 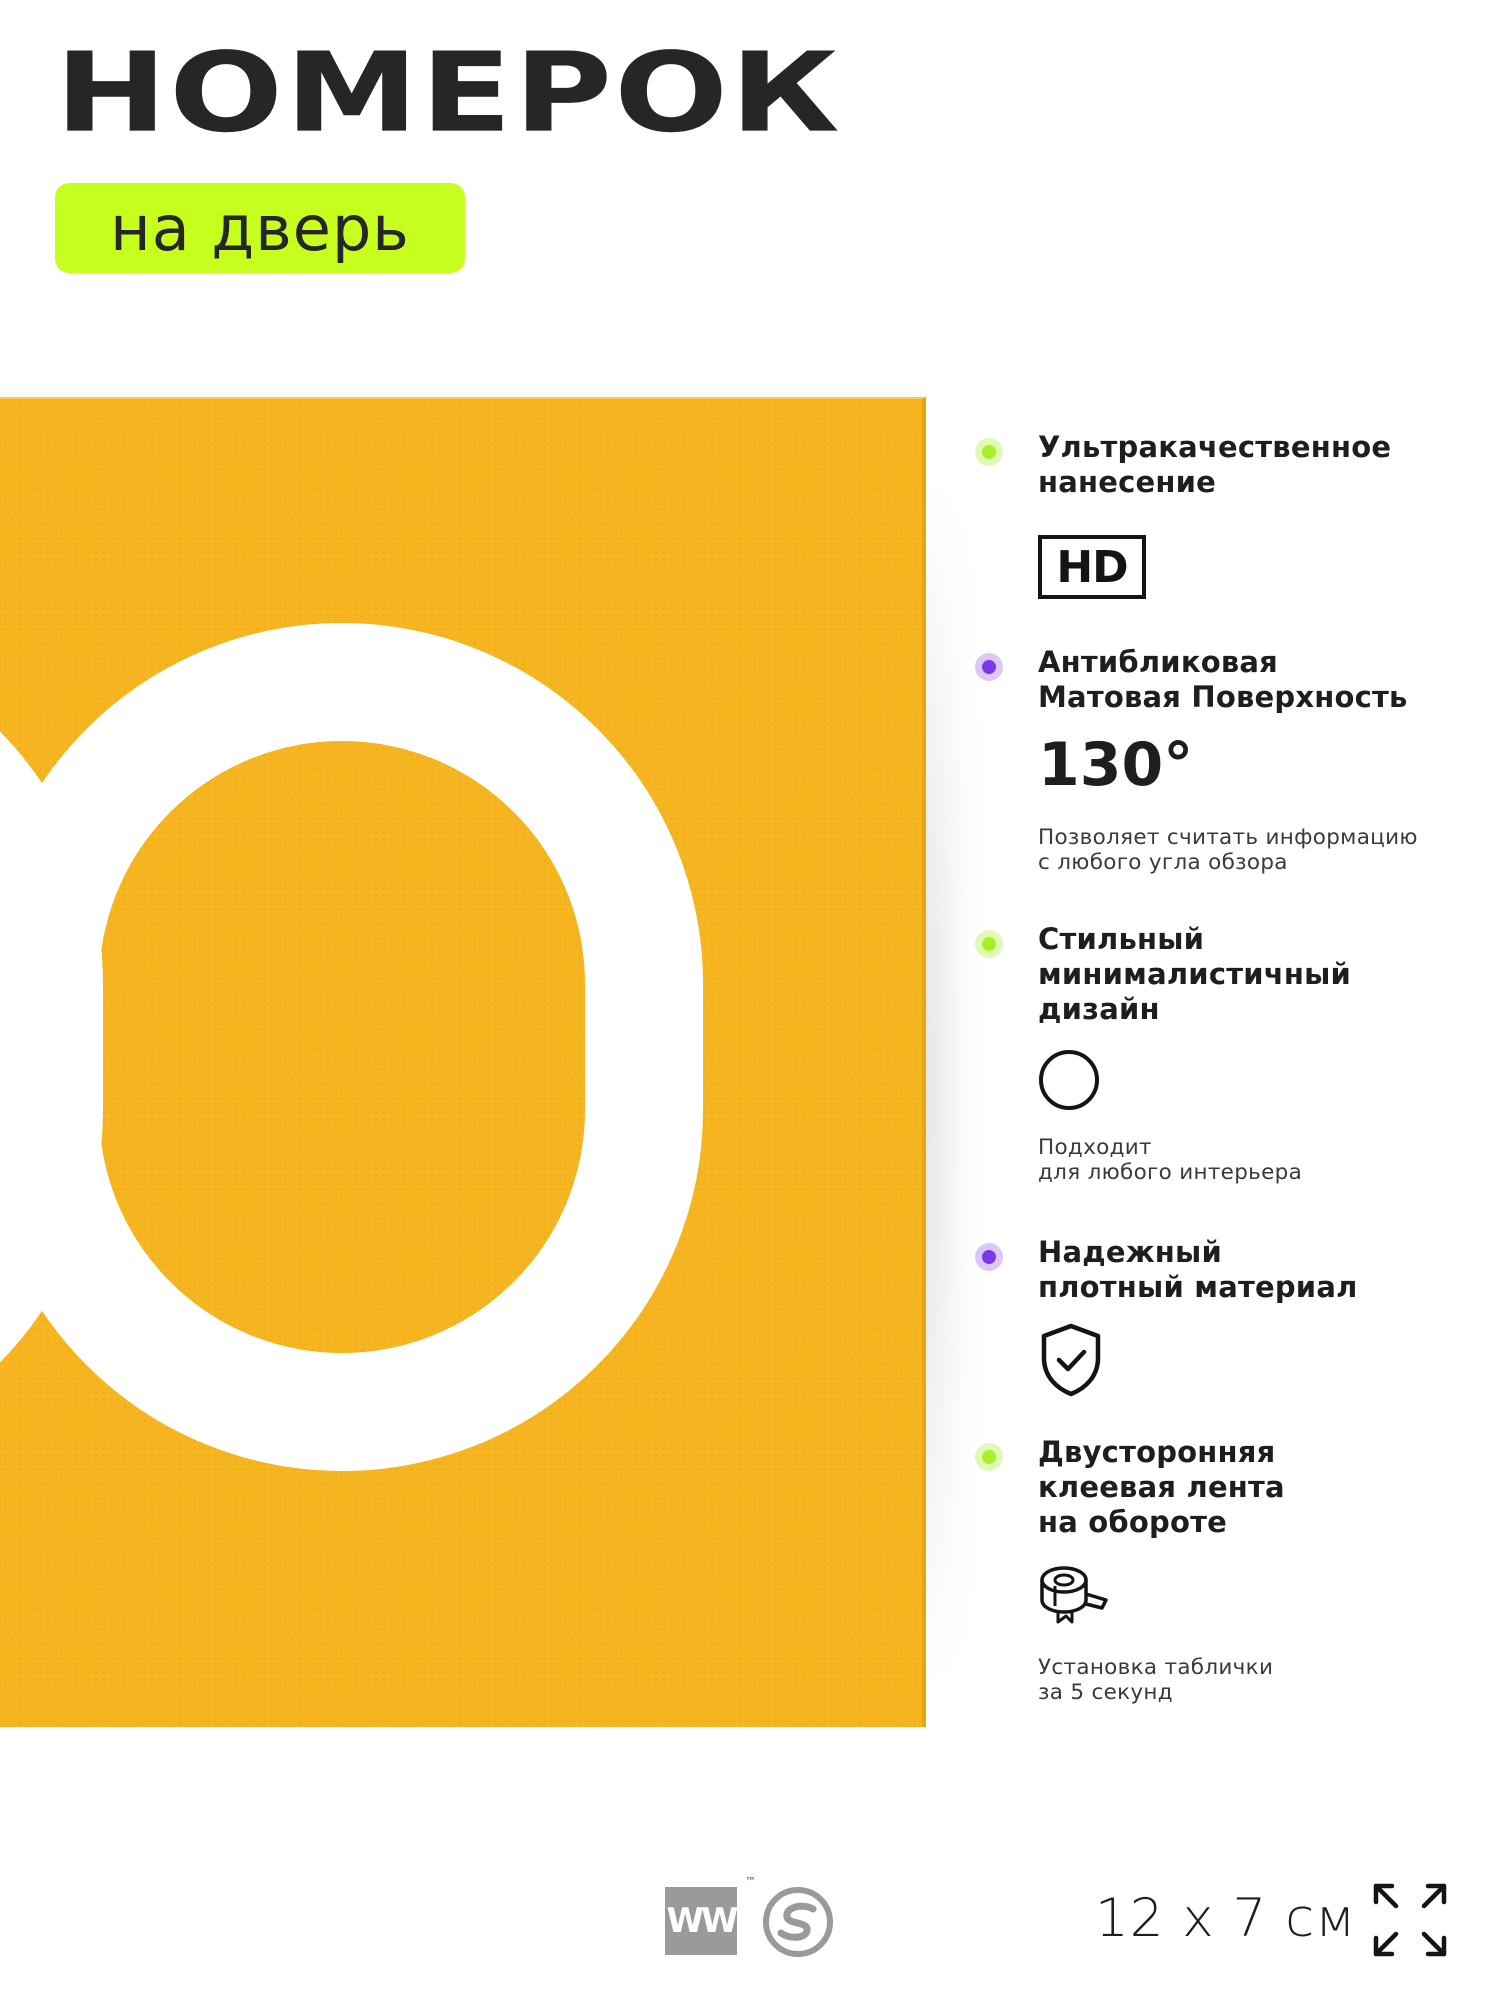 What do you see at coordinates (1161, 1487) in the screenshot?
I see `feature-title: Двусторонняя клеевая лента на обороте` at bounding box center [1161, 1487].